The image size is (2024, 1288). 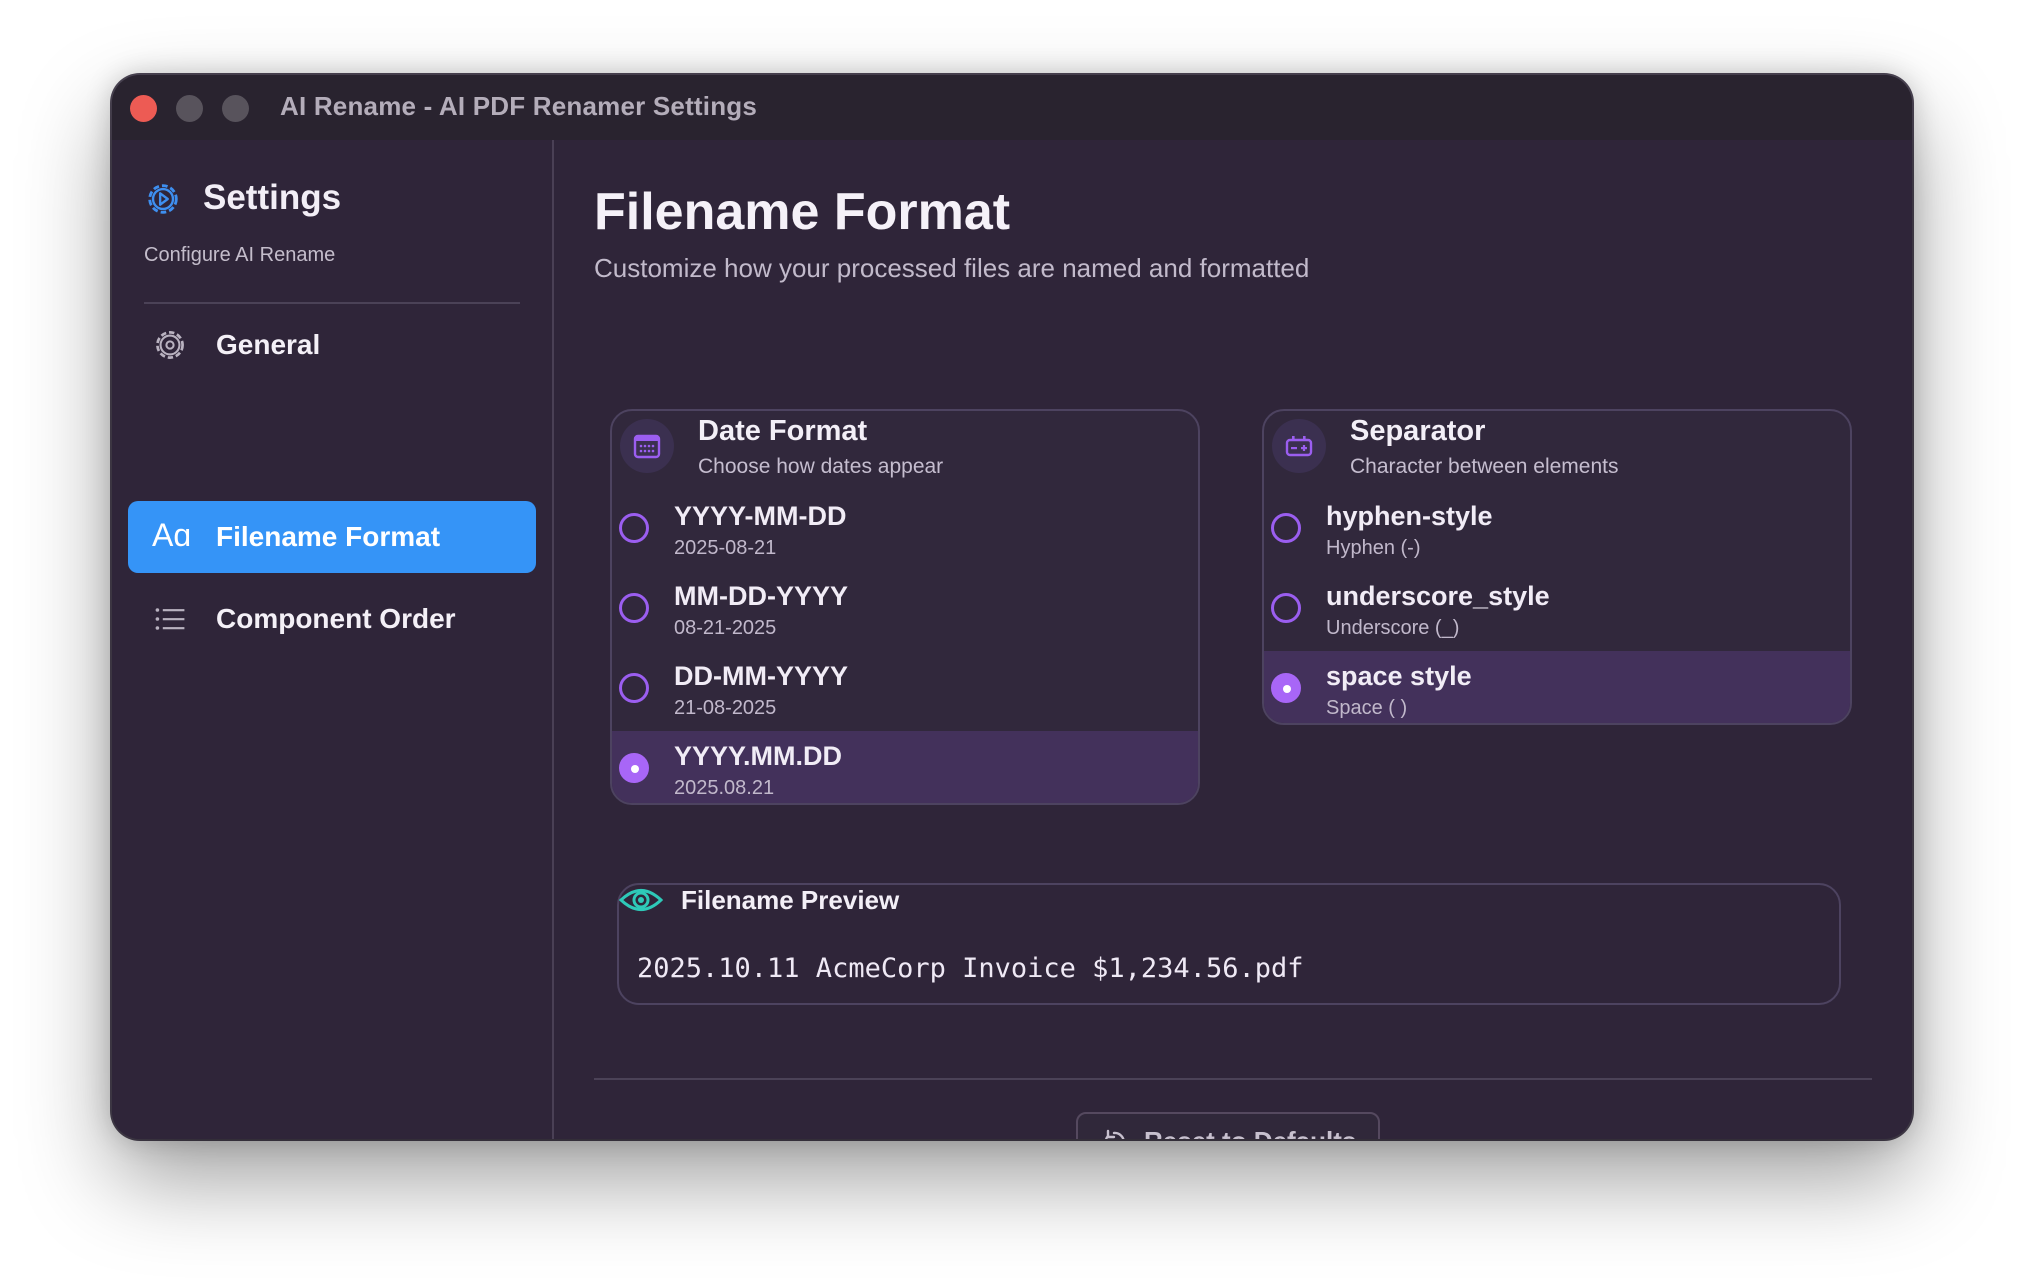 What do you see at coordinates (189, 108) in the screenshot?
I see `minimize-window-button` at bounding box center [189, 108].